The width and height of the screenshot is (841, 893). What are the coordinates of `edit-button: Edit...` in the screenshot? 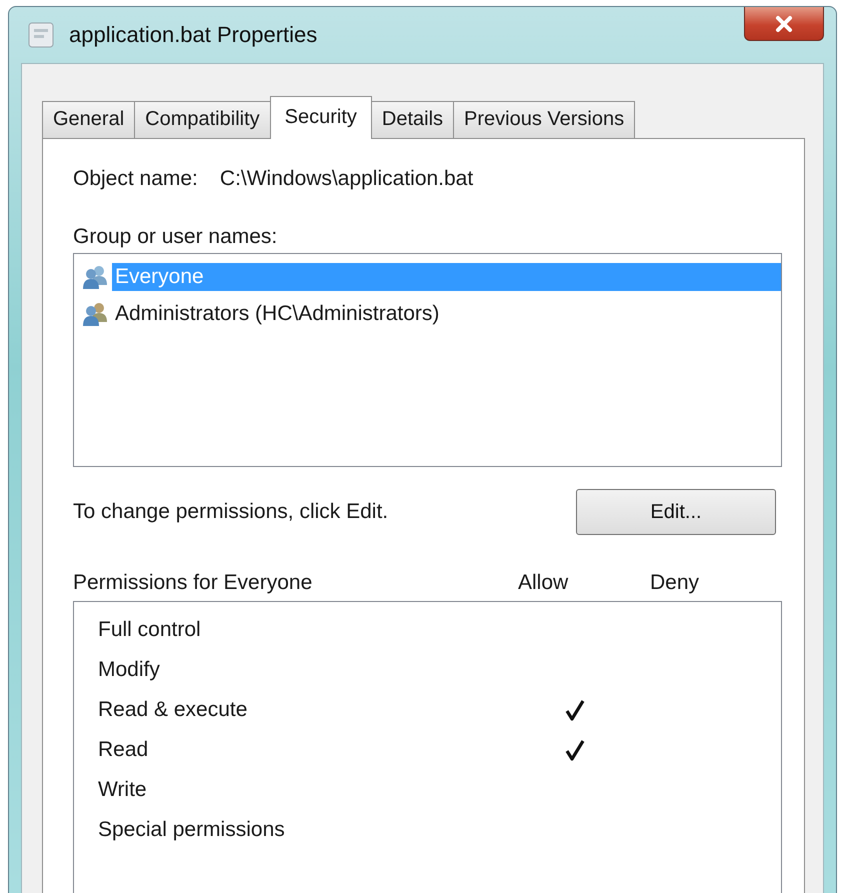 It's located at (676, 512).